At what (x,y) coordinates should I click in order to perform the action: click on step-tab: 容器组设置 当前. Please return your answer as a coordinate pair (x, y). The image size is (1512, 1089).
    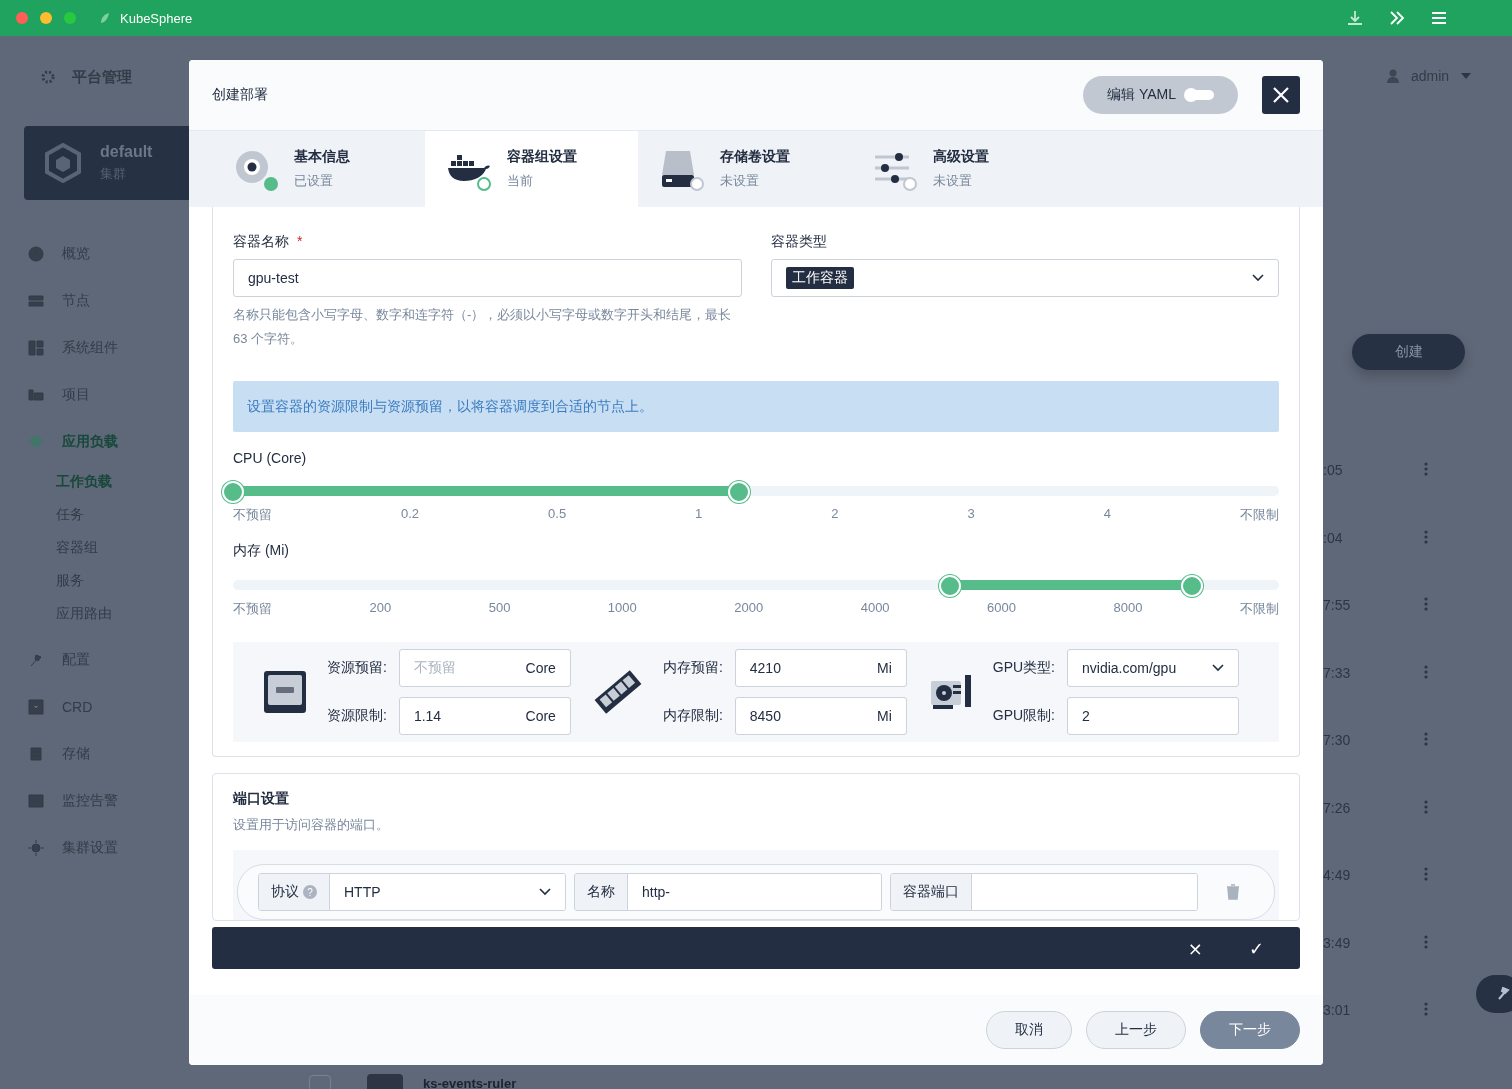
    Looking at the image, I should click on (531, 169).